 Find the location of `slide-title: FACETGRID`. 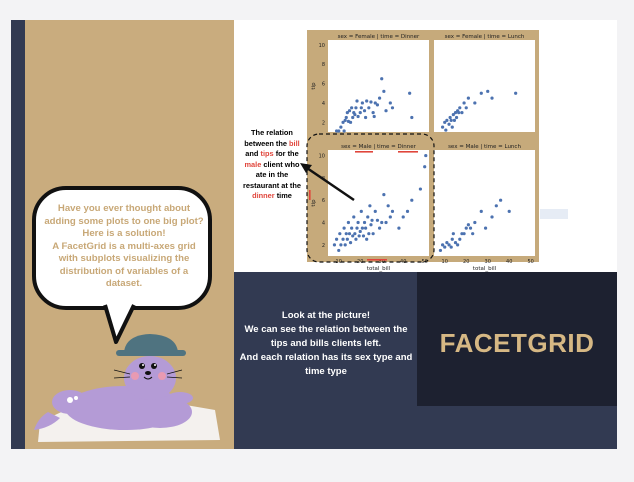

slide-title: FACETGRID is located at coordinates (517, 343).